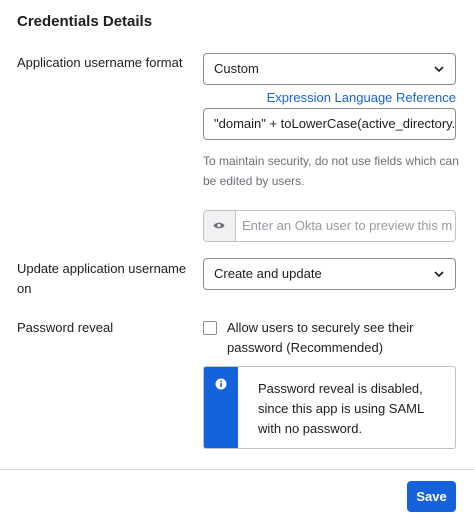 This screenshot has height=515, width=474. I want to click on update-on-label: Update application username on, so click(102, 278).